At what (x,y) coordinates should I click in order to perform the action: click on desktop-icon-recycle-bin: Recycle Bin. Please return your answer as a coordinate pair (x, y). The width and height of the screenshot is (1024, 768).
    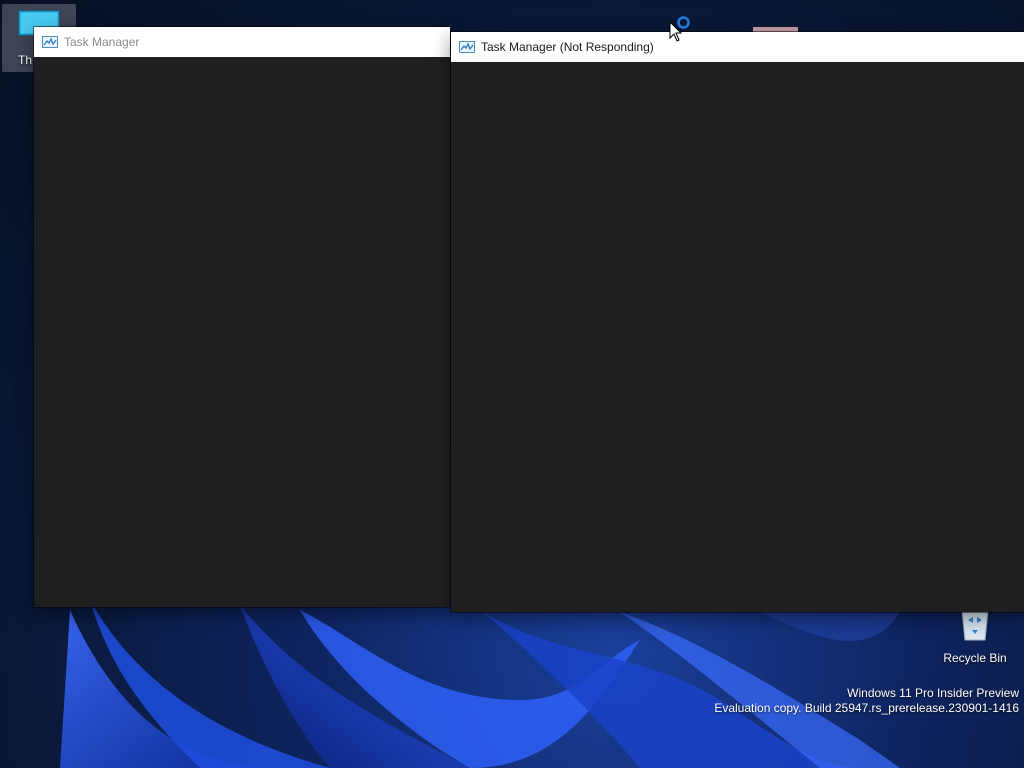
    Looking at the image, I should click on (975, 634).